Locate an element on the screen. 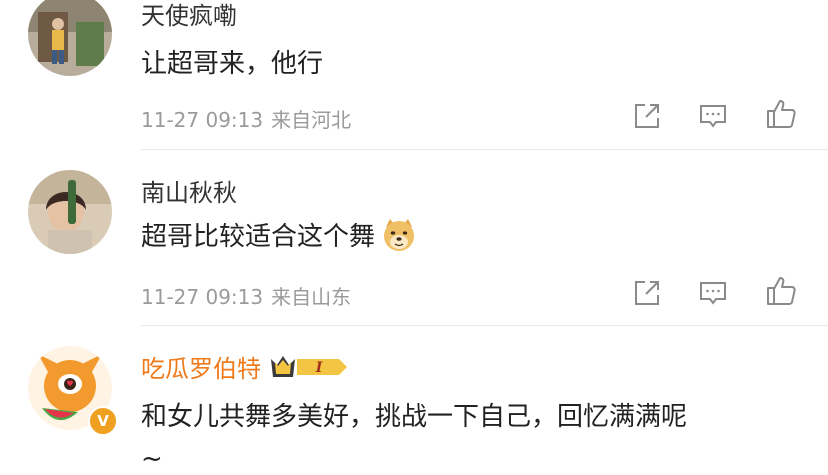 This screenshot has width=828, height=475. comment-text-content: 超哥比较适合这个舞 is located at coordinates (258, 237).